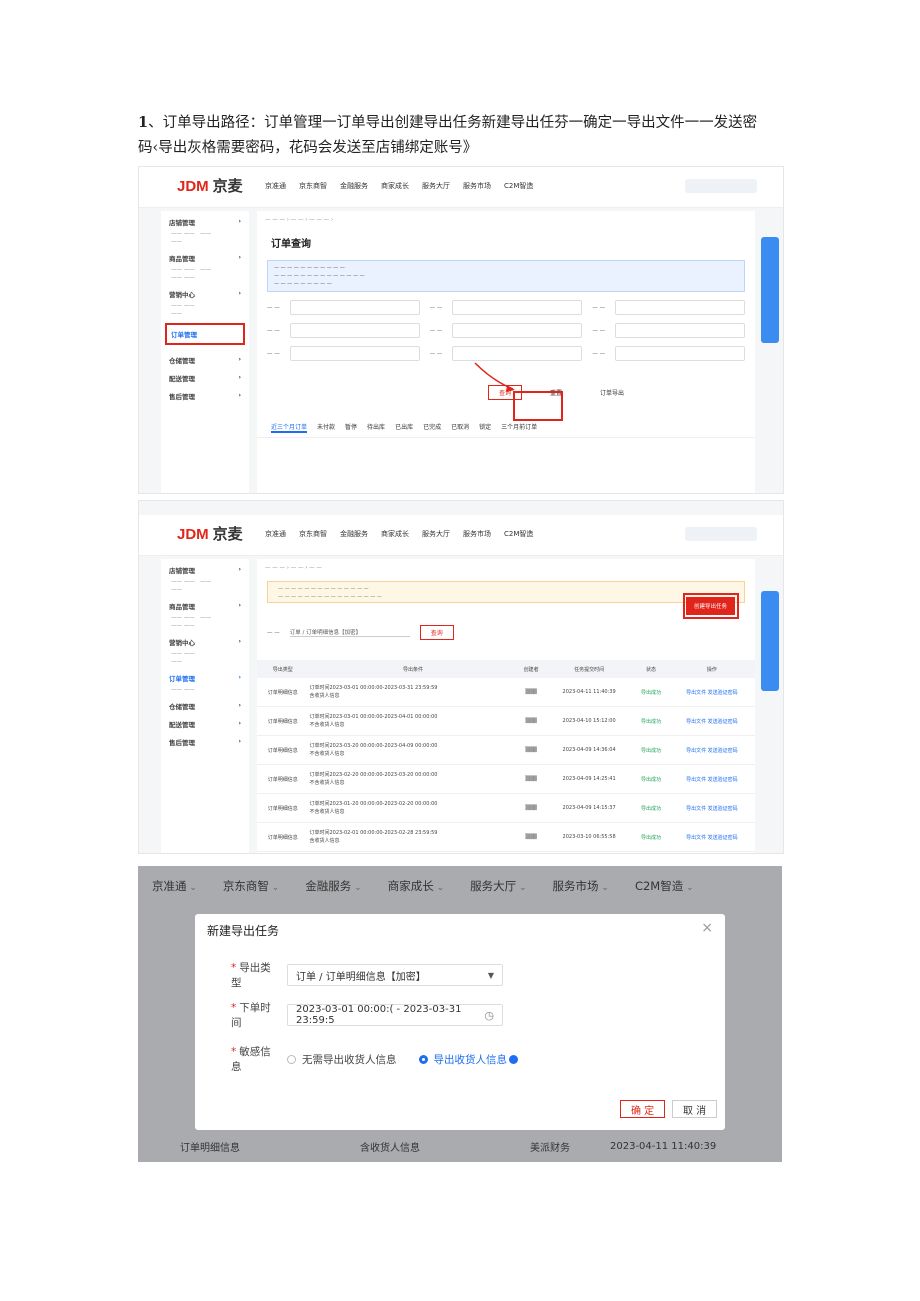 The height and width of the screenshot is (1301, 920). I want to click on arrow-icon, so click(494, 377).